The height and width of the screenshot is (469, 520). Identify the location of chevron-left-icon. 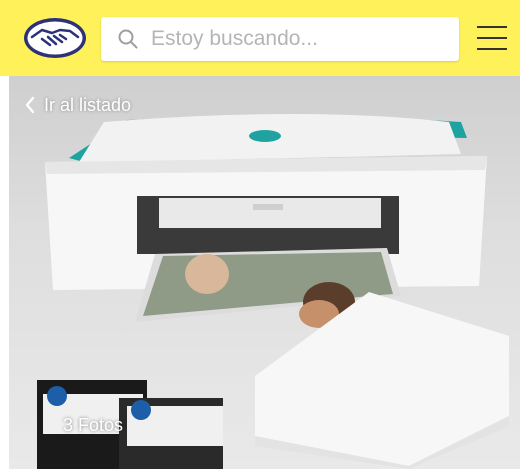
(30, 105).